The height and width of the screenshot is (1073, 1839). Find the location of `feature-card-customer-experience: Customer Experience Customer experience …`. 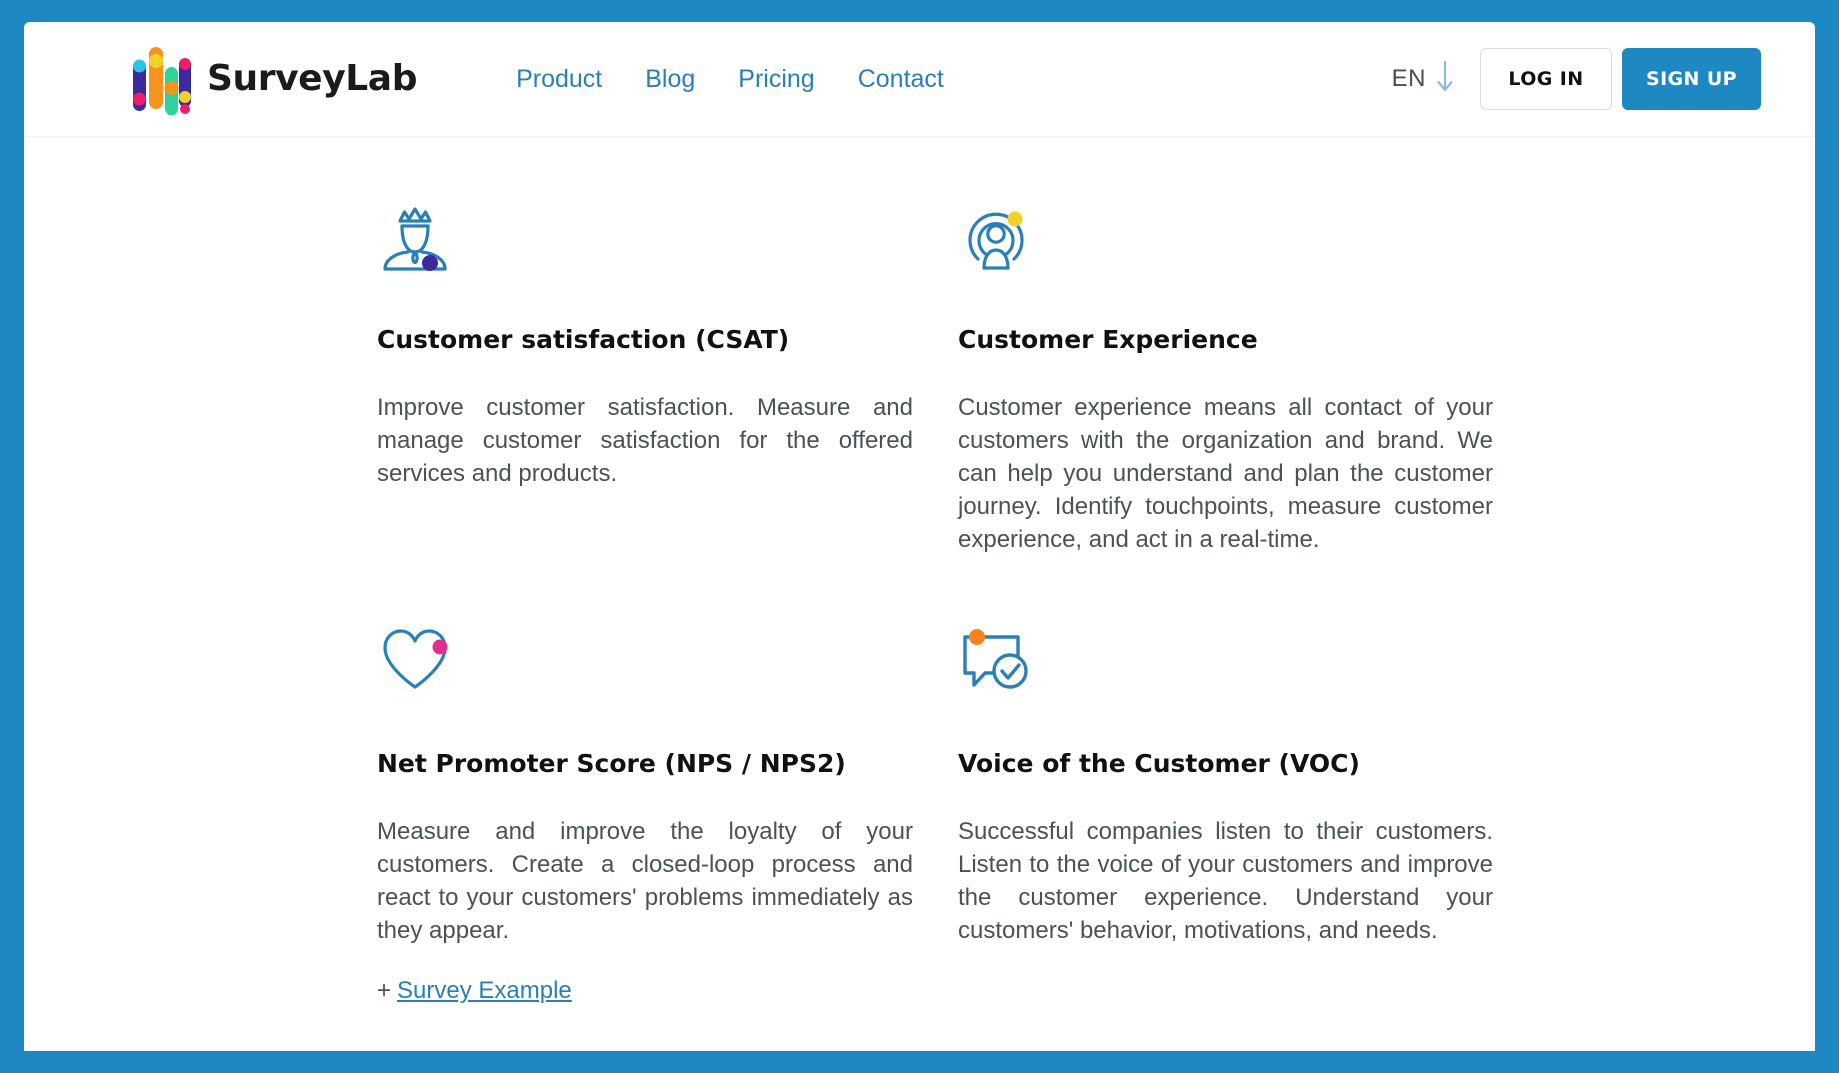

feature-card-customer-experience: Customer Experience Customer experience … is located at coordinates (1232, 378).